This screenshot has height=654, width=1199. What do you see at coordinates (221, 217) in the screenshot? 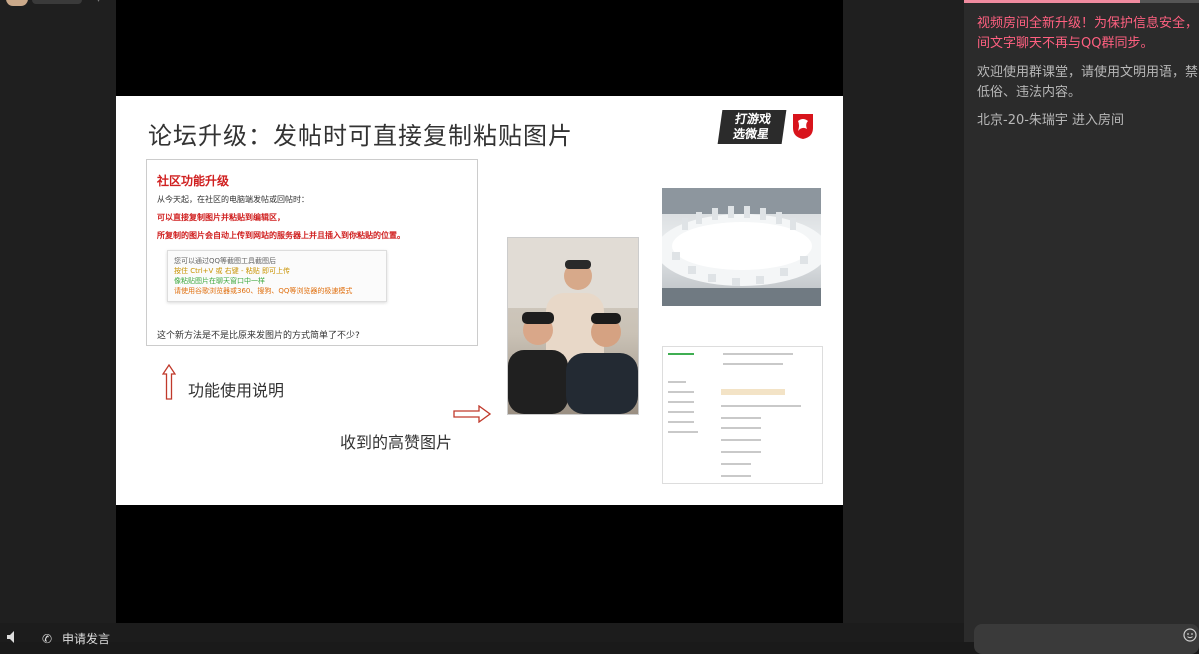
I see `panel-line-2: 可以直接复制图片并粘贴到编辑区，` at bounding box center [221, 217].